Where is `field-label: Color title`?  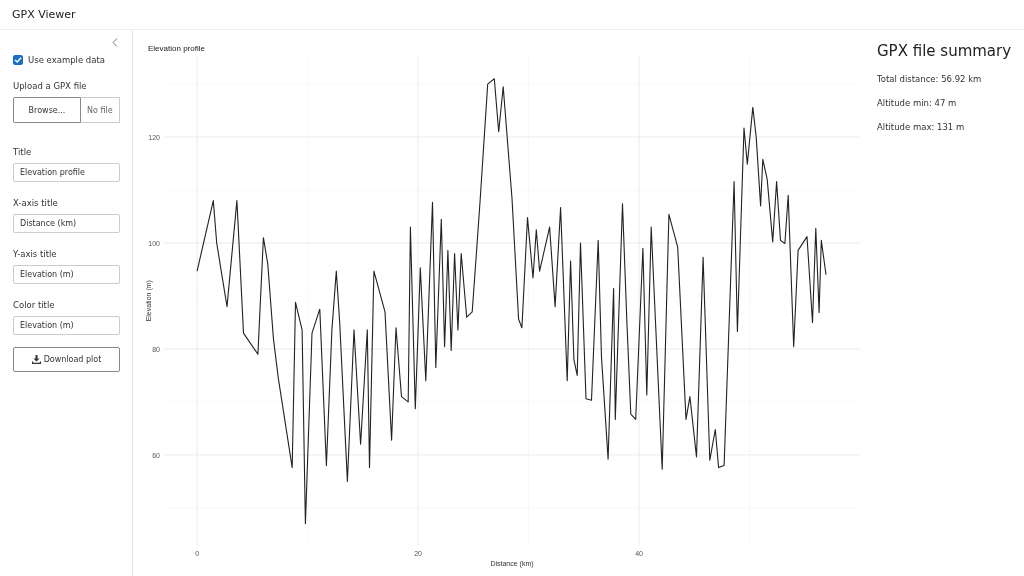
field-label: Color title is located at coordinates (34, 305).